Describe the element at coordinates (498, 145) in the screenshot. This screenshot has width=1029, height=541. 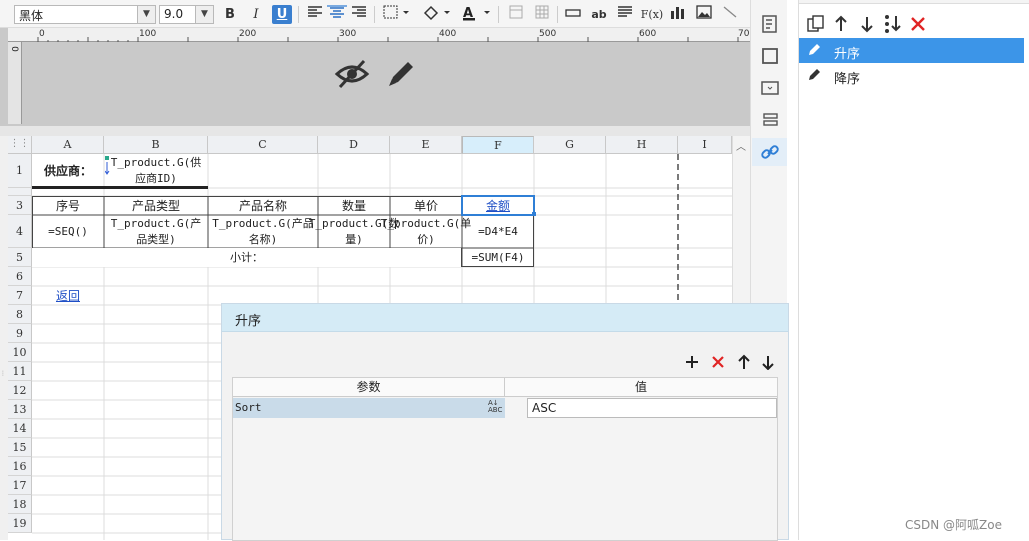
I see `column-header-f: F` at that location.